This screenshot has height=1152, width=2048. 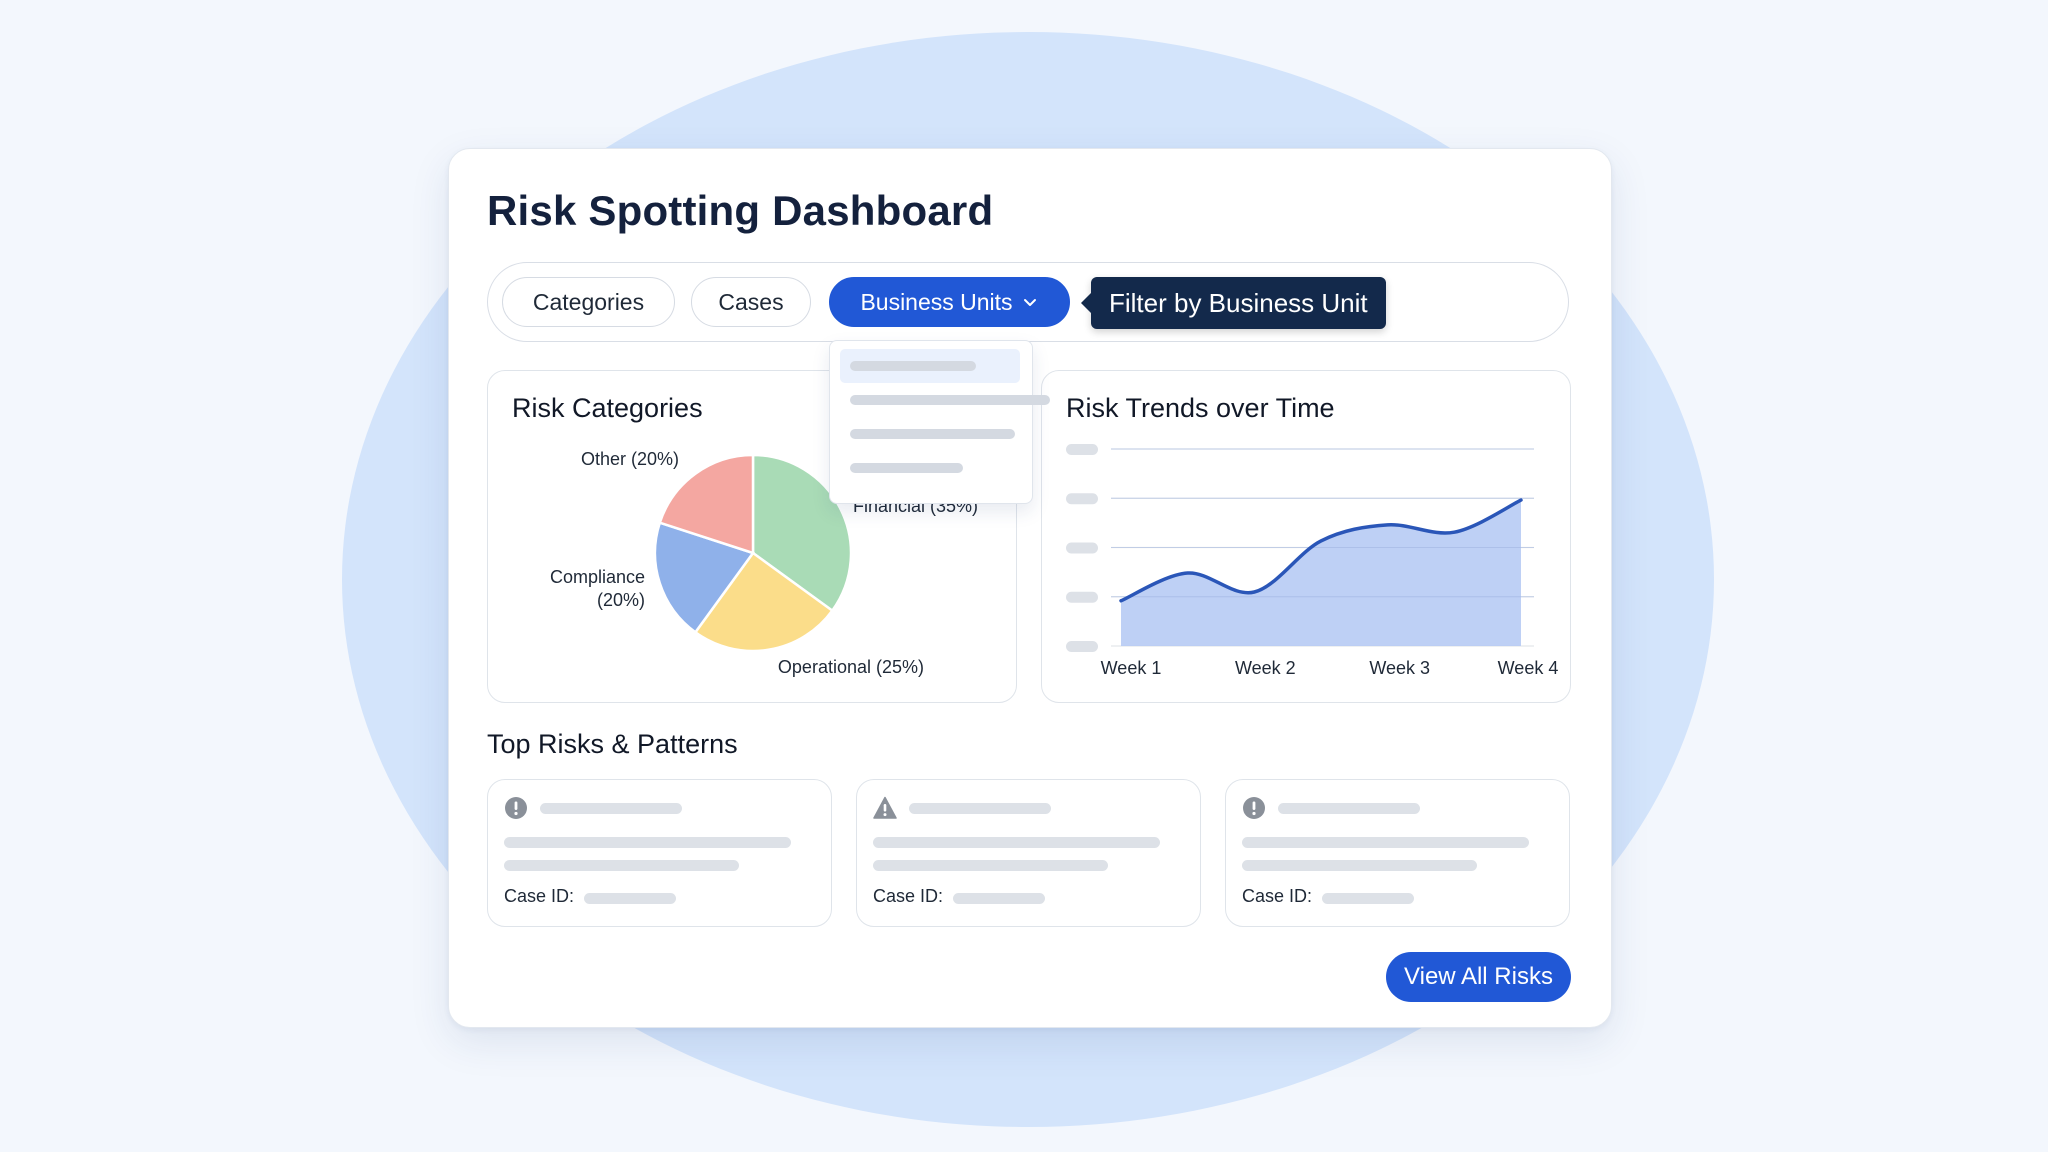 I want to click on x-axis-label: Week 1, so click(x=1131, y=668).